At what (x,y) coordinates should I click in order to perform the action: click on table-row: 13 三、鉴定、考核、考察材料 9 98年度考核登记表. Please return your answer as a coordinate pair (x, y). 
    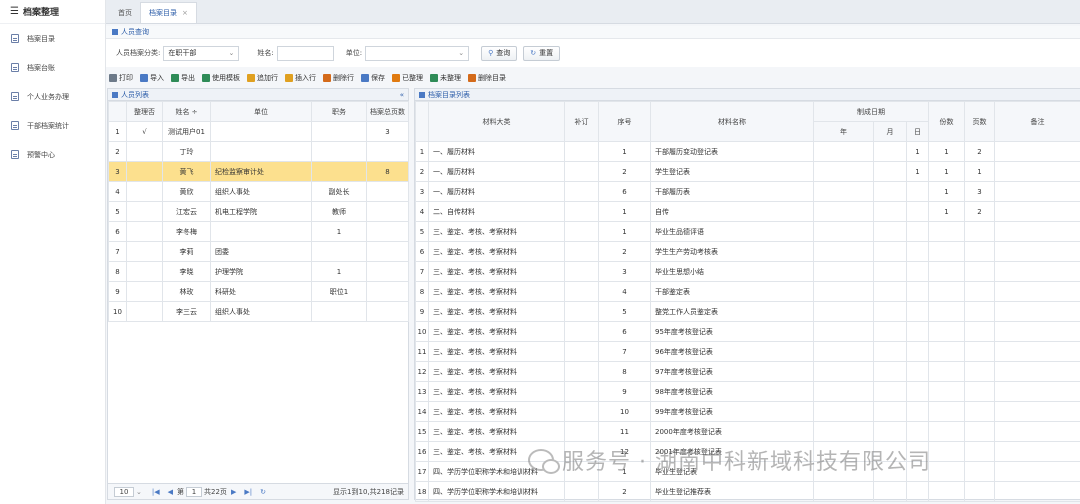
    Looking at the image, I should click on (747, 391).